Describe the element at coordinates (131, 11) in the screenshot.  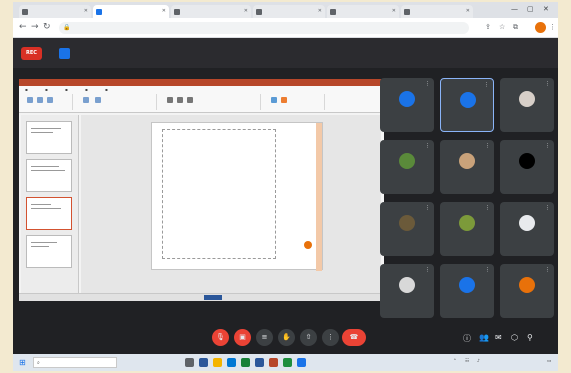
I see `browser-tab-active: ✕` at that location.